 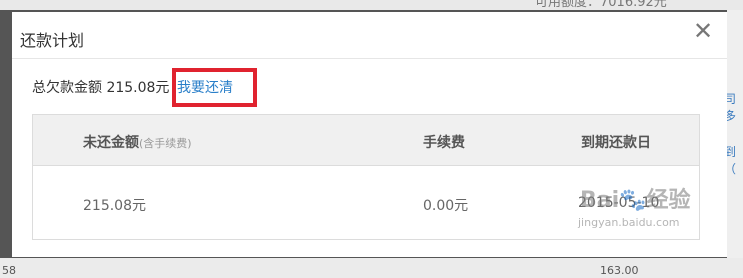 What do you see at coordinates (619, 203) in the screenshot?
I see `row-due-date: 2015-05-10` at bounding box center [619, 203].